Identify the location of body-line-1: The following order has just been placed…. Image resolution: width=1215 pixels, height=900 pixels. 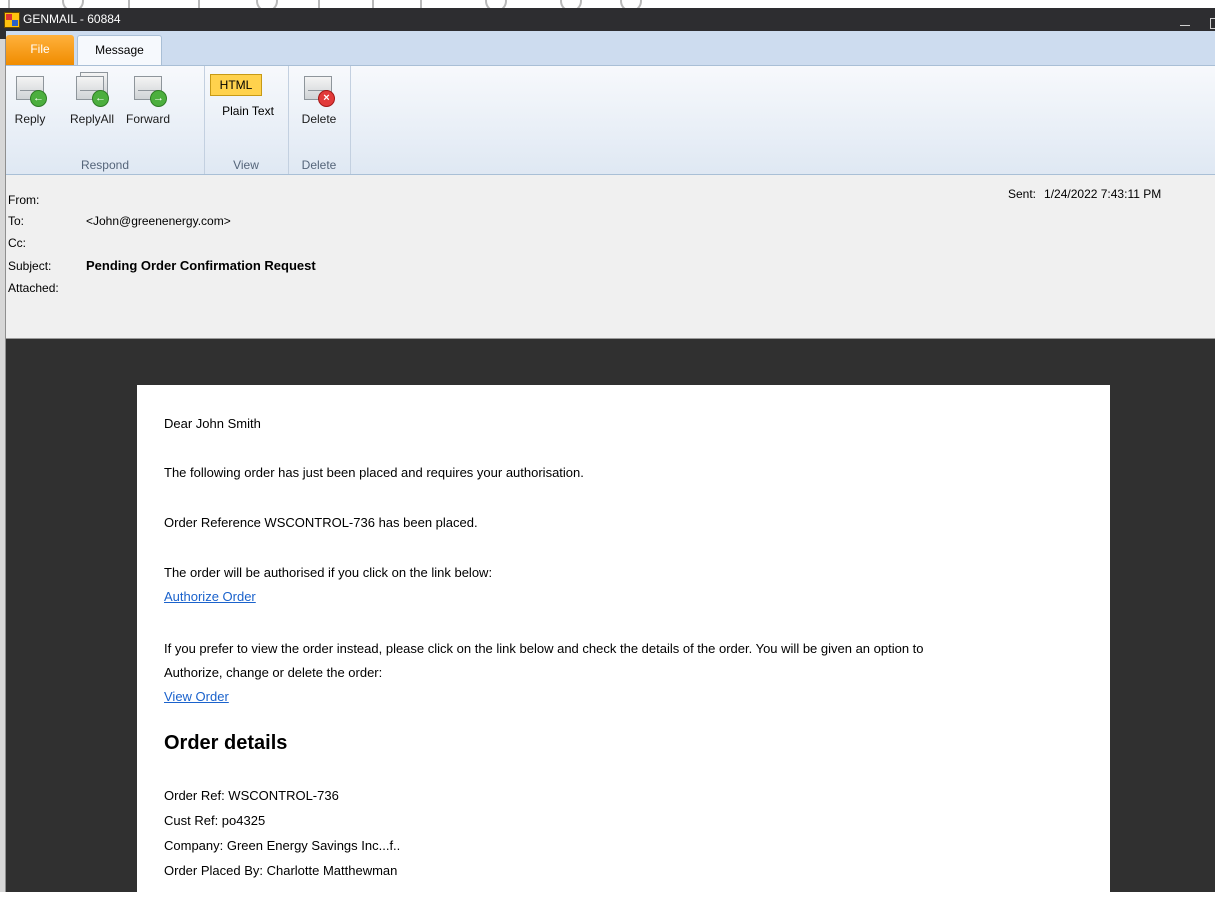
(374, 472).